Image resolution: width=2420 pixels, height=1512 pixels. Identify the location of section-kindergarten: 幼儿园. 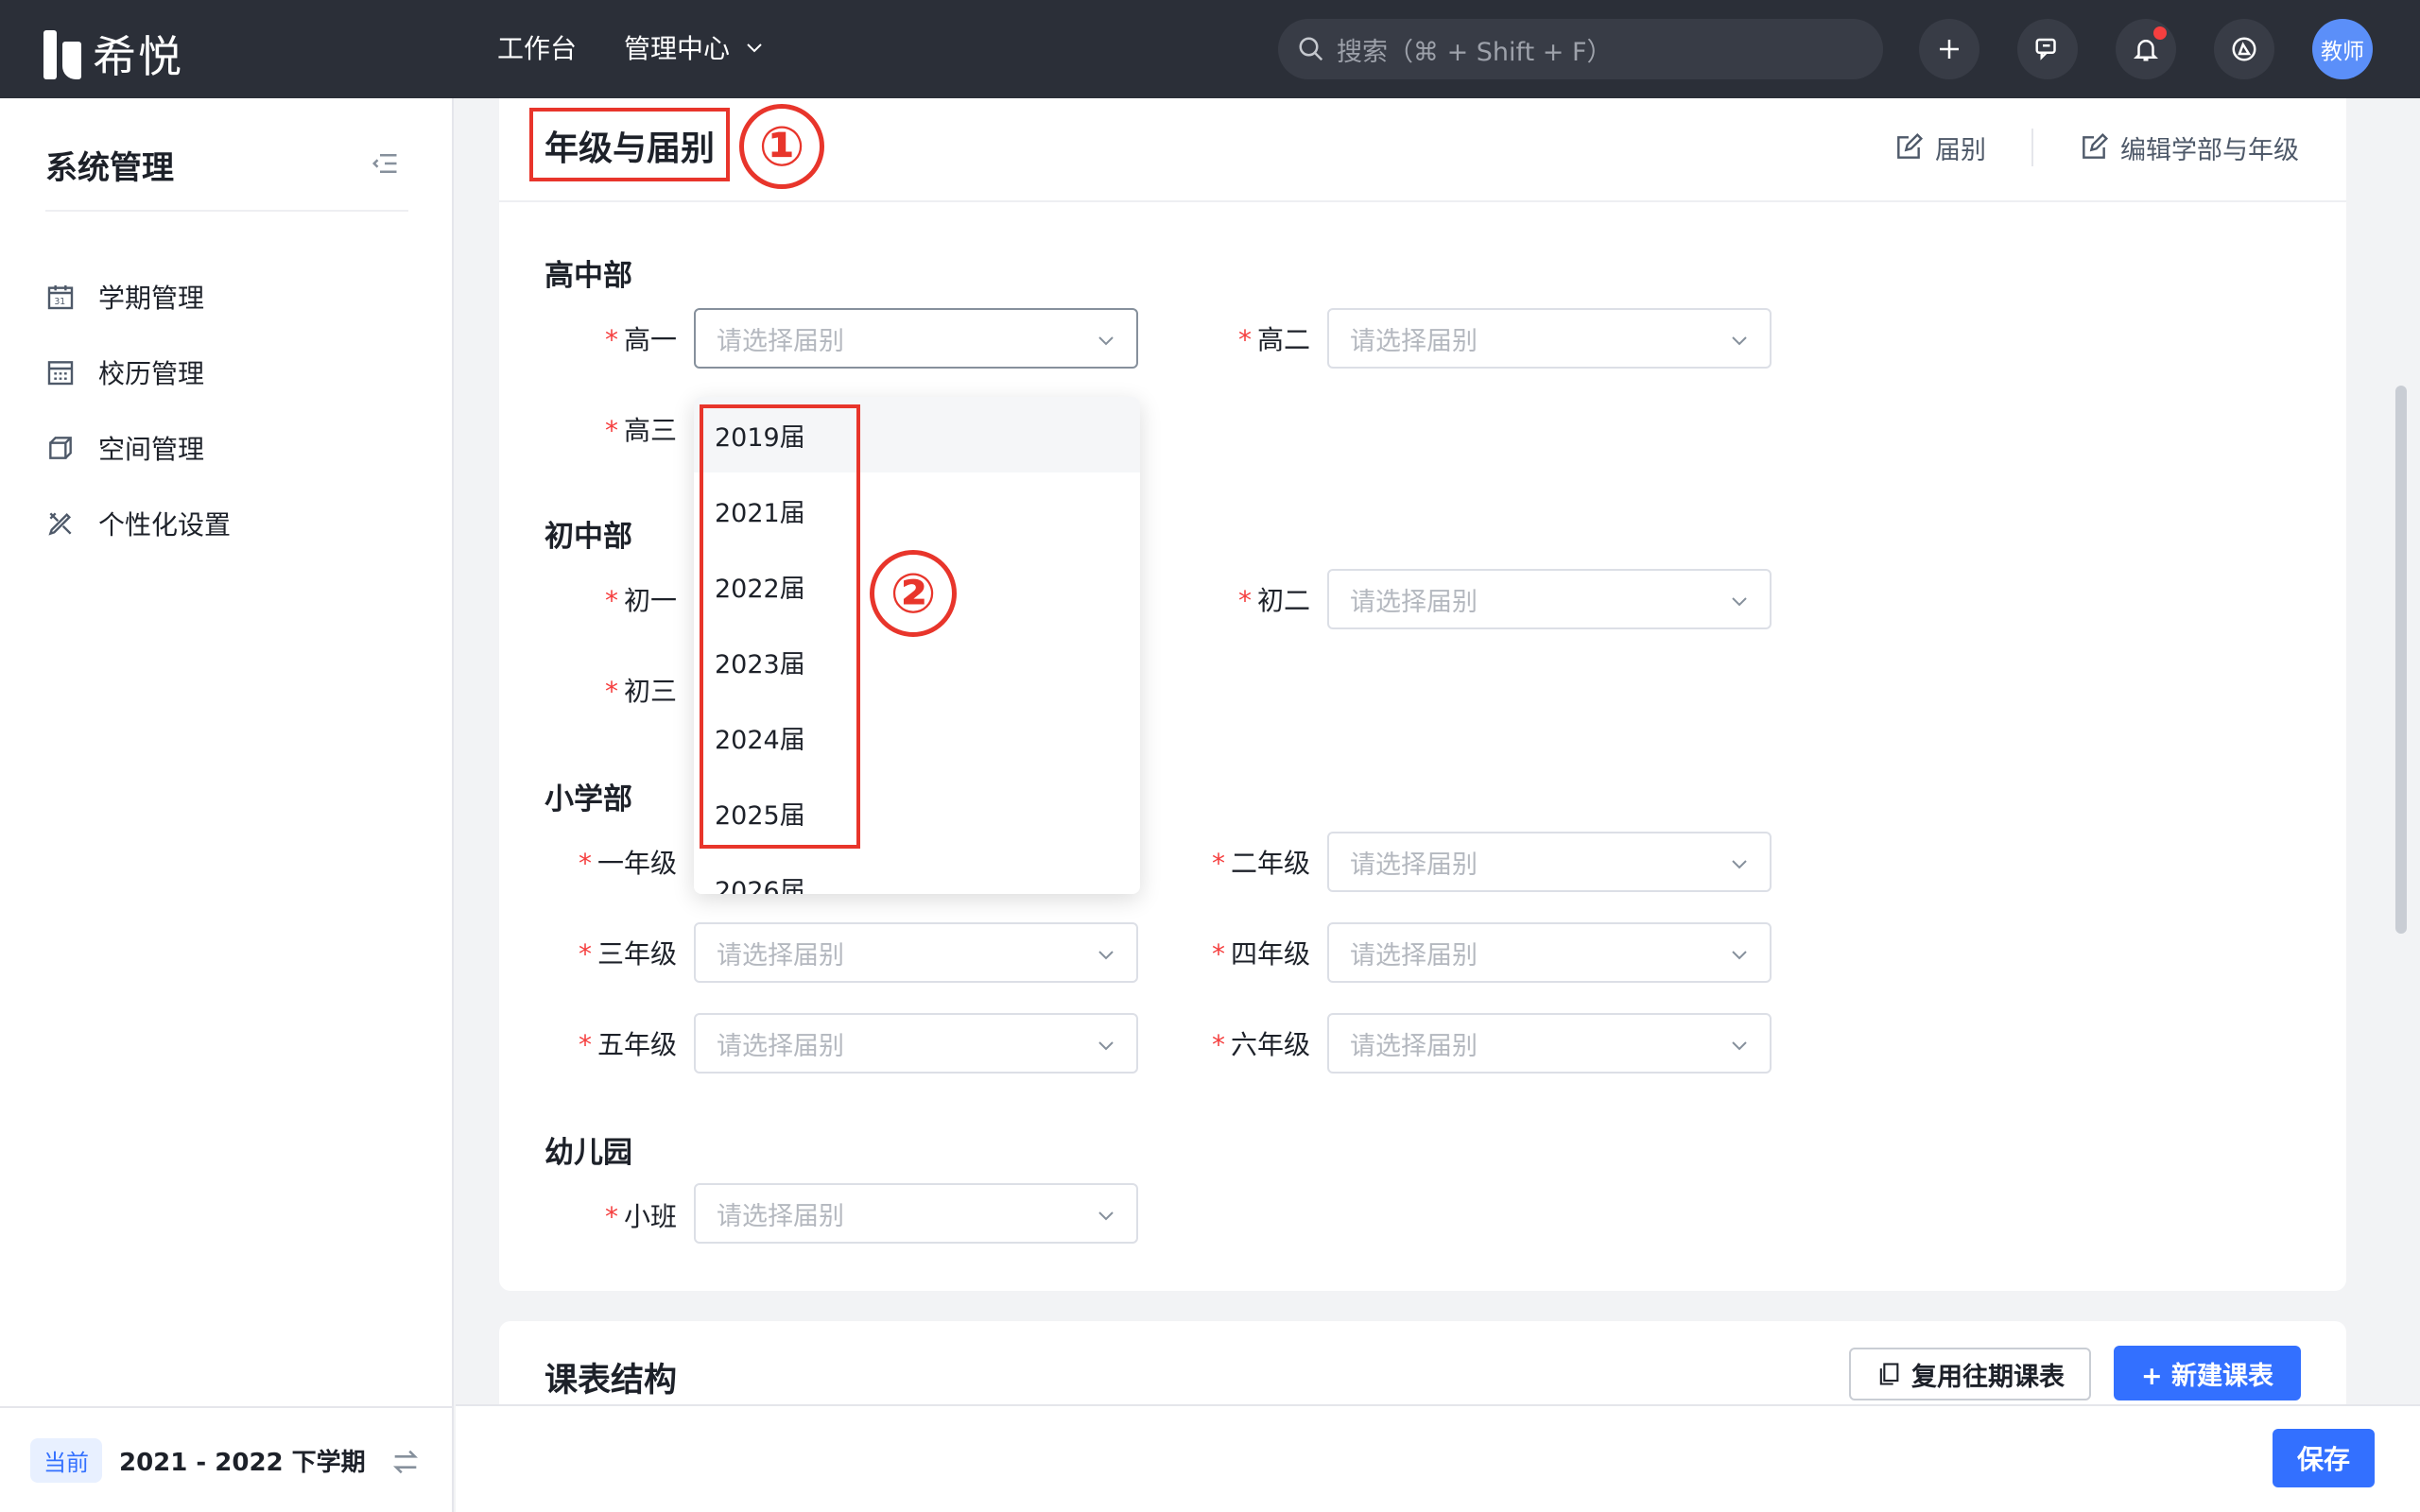
(588, 1153).